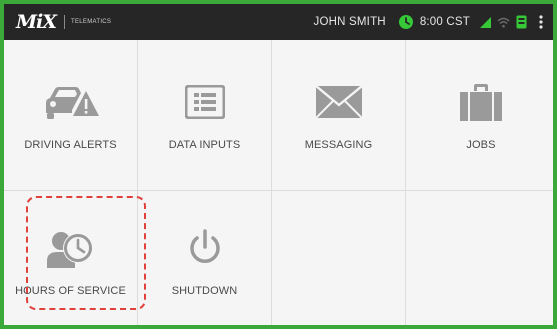 The width and height of the screenshot is (557, 329). I want to click on tile-label: JOBS, so click(481, 145).